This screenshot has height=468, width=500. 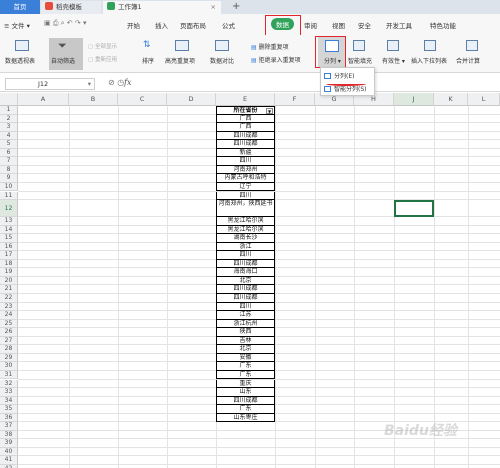 What do you see at coordinates (9, 196) in the screenshot?
I see `row-header: 11` at bounding box center [9, 196].